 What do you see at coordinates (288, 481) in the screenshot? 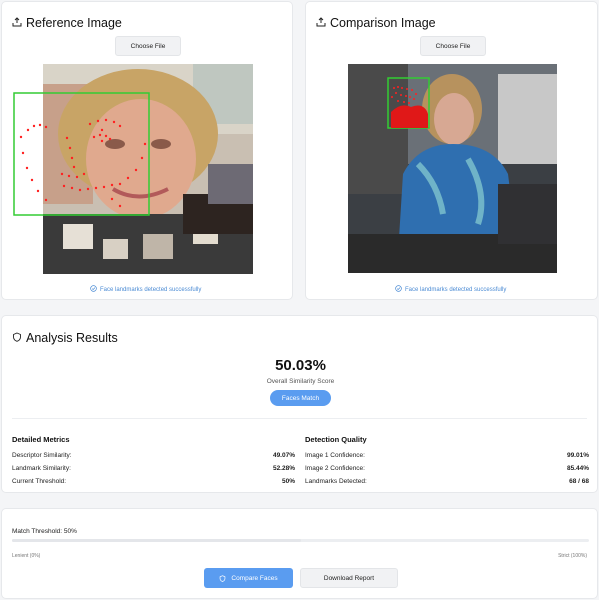
I see `metric-value: 50%` at bounding box center [288, 481].